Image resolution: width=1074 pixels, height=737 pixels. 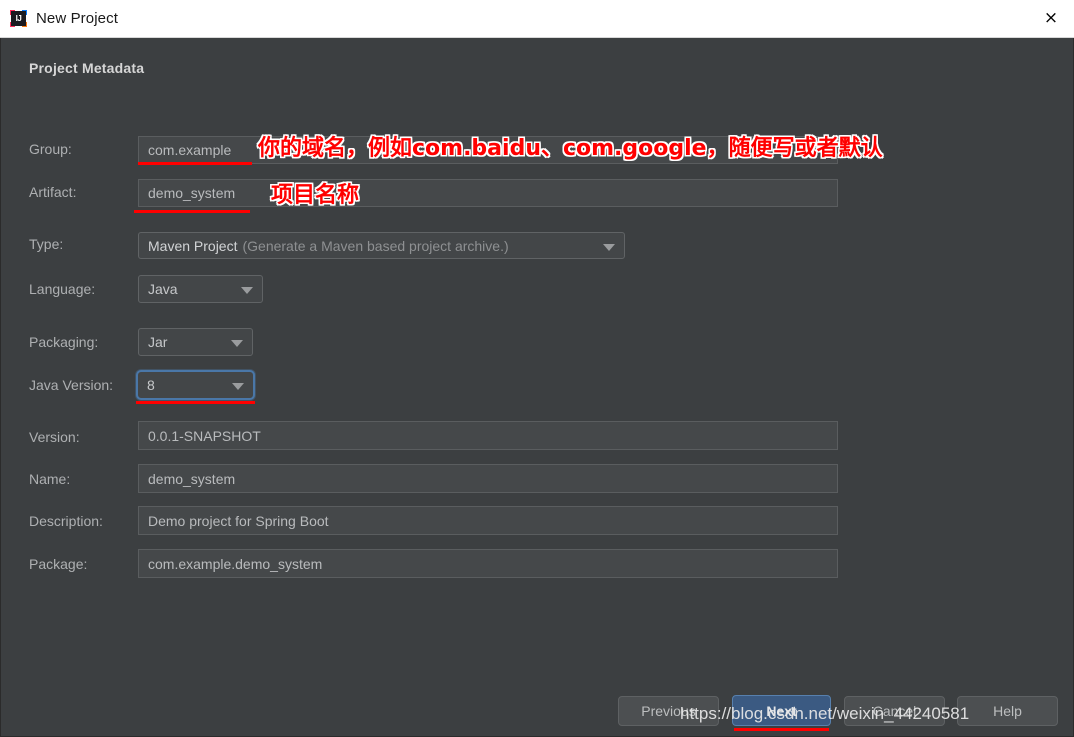 I want to click on java-version-value: 8, so click(x=151, y=385).